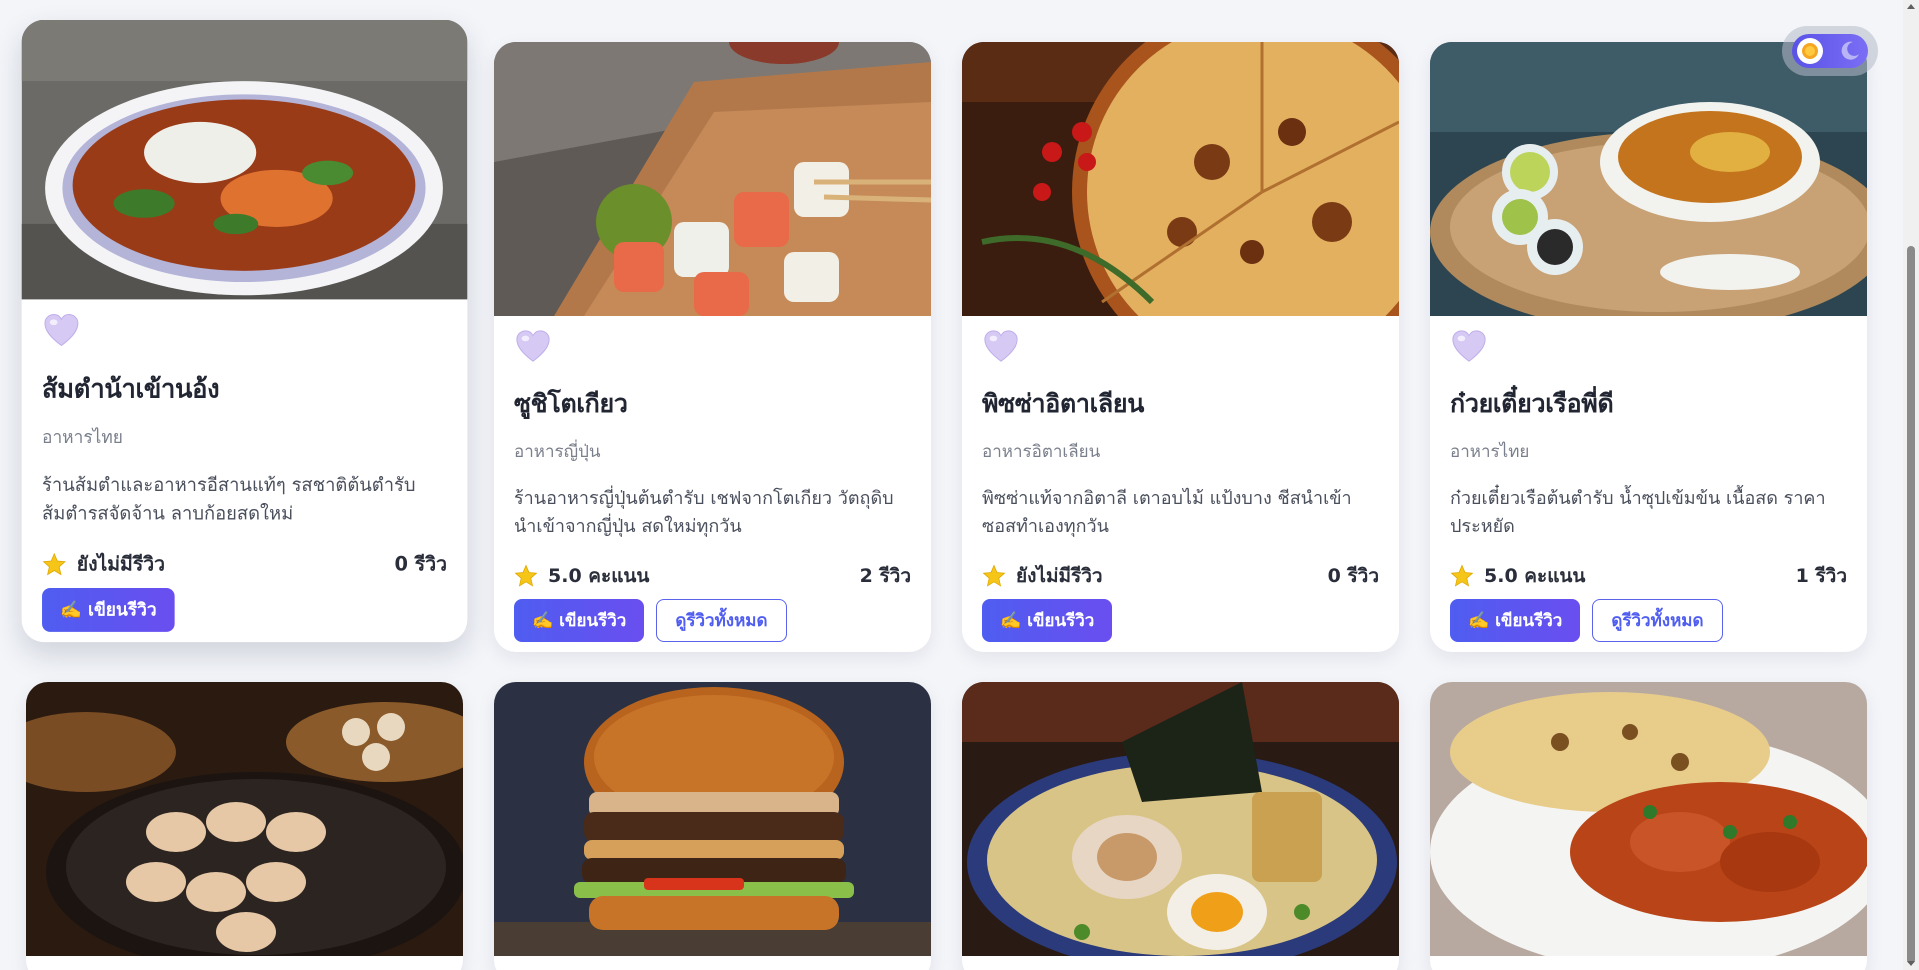 This screenshot has width=1919, height=970. I want to click on food-photo-ramen, so click(1180, 819).